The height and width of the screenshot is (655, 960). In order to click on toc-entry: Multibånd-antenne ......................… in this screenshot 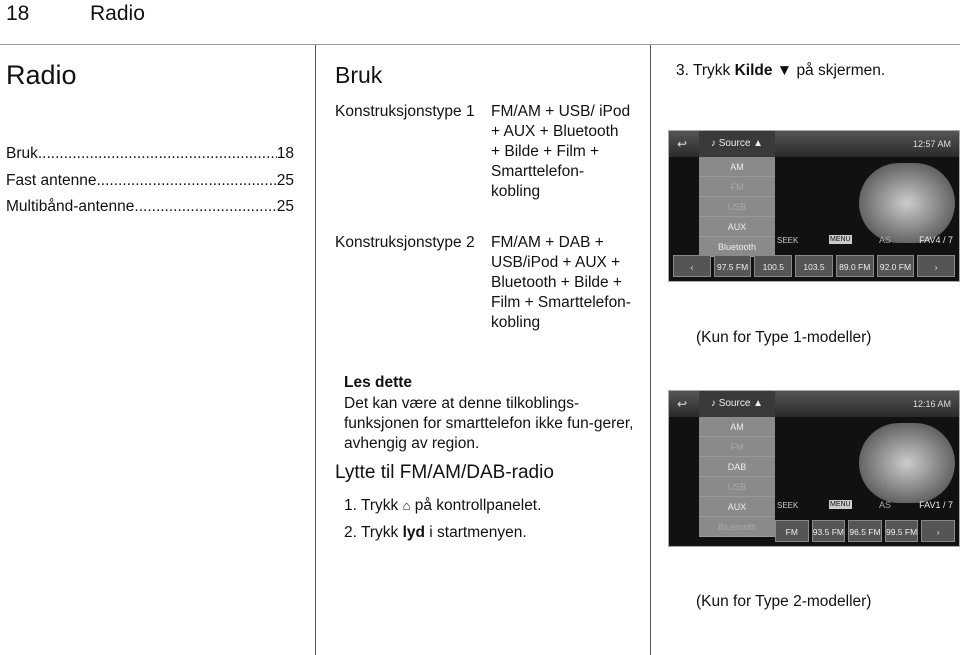, I will do `click(150, 207)`.